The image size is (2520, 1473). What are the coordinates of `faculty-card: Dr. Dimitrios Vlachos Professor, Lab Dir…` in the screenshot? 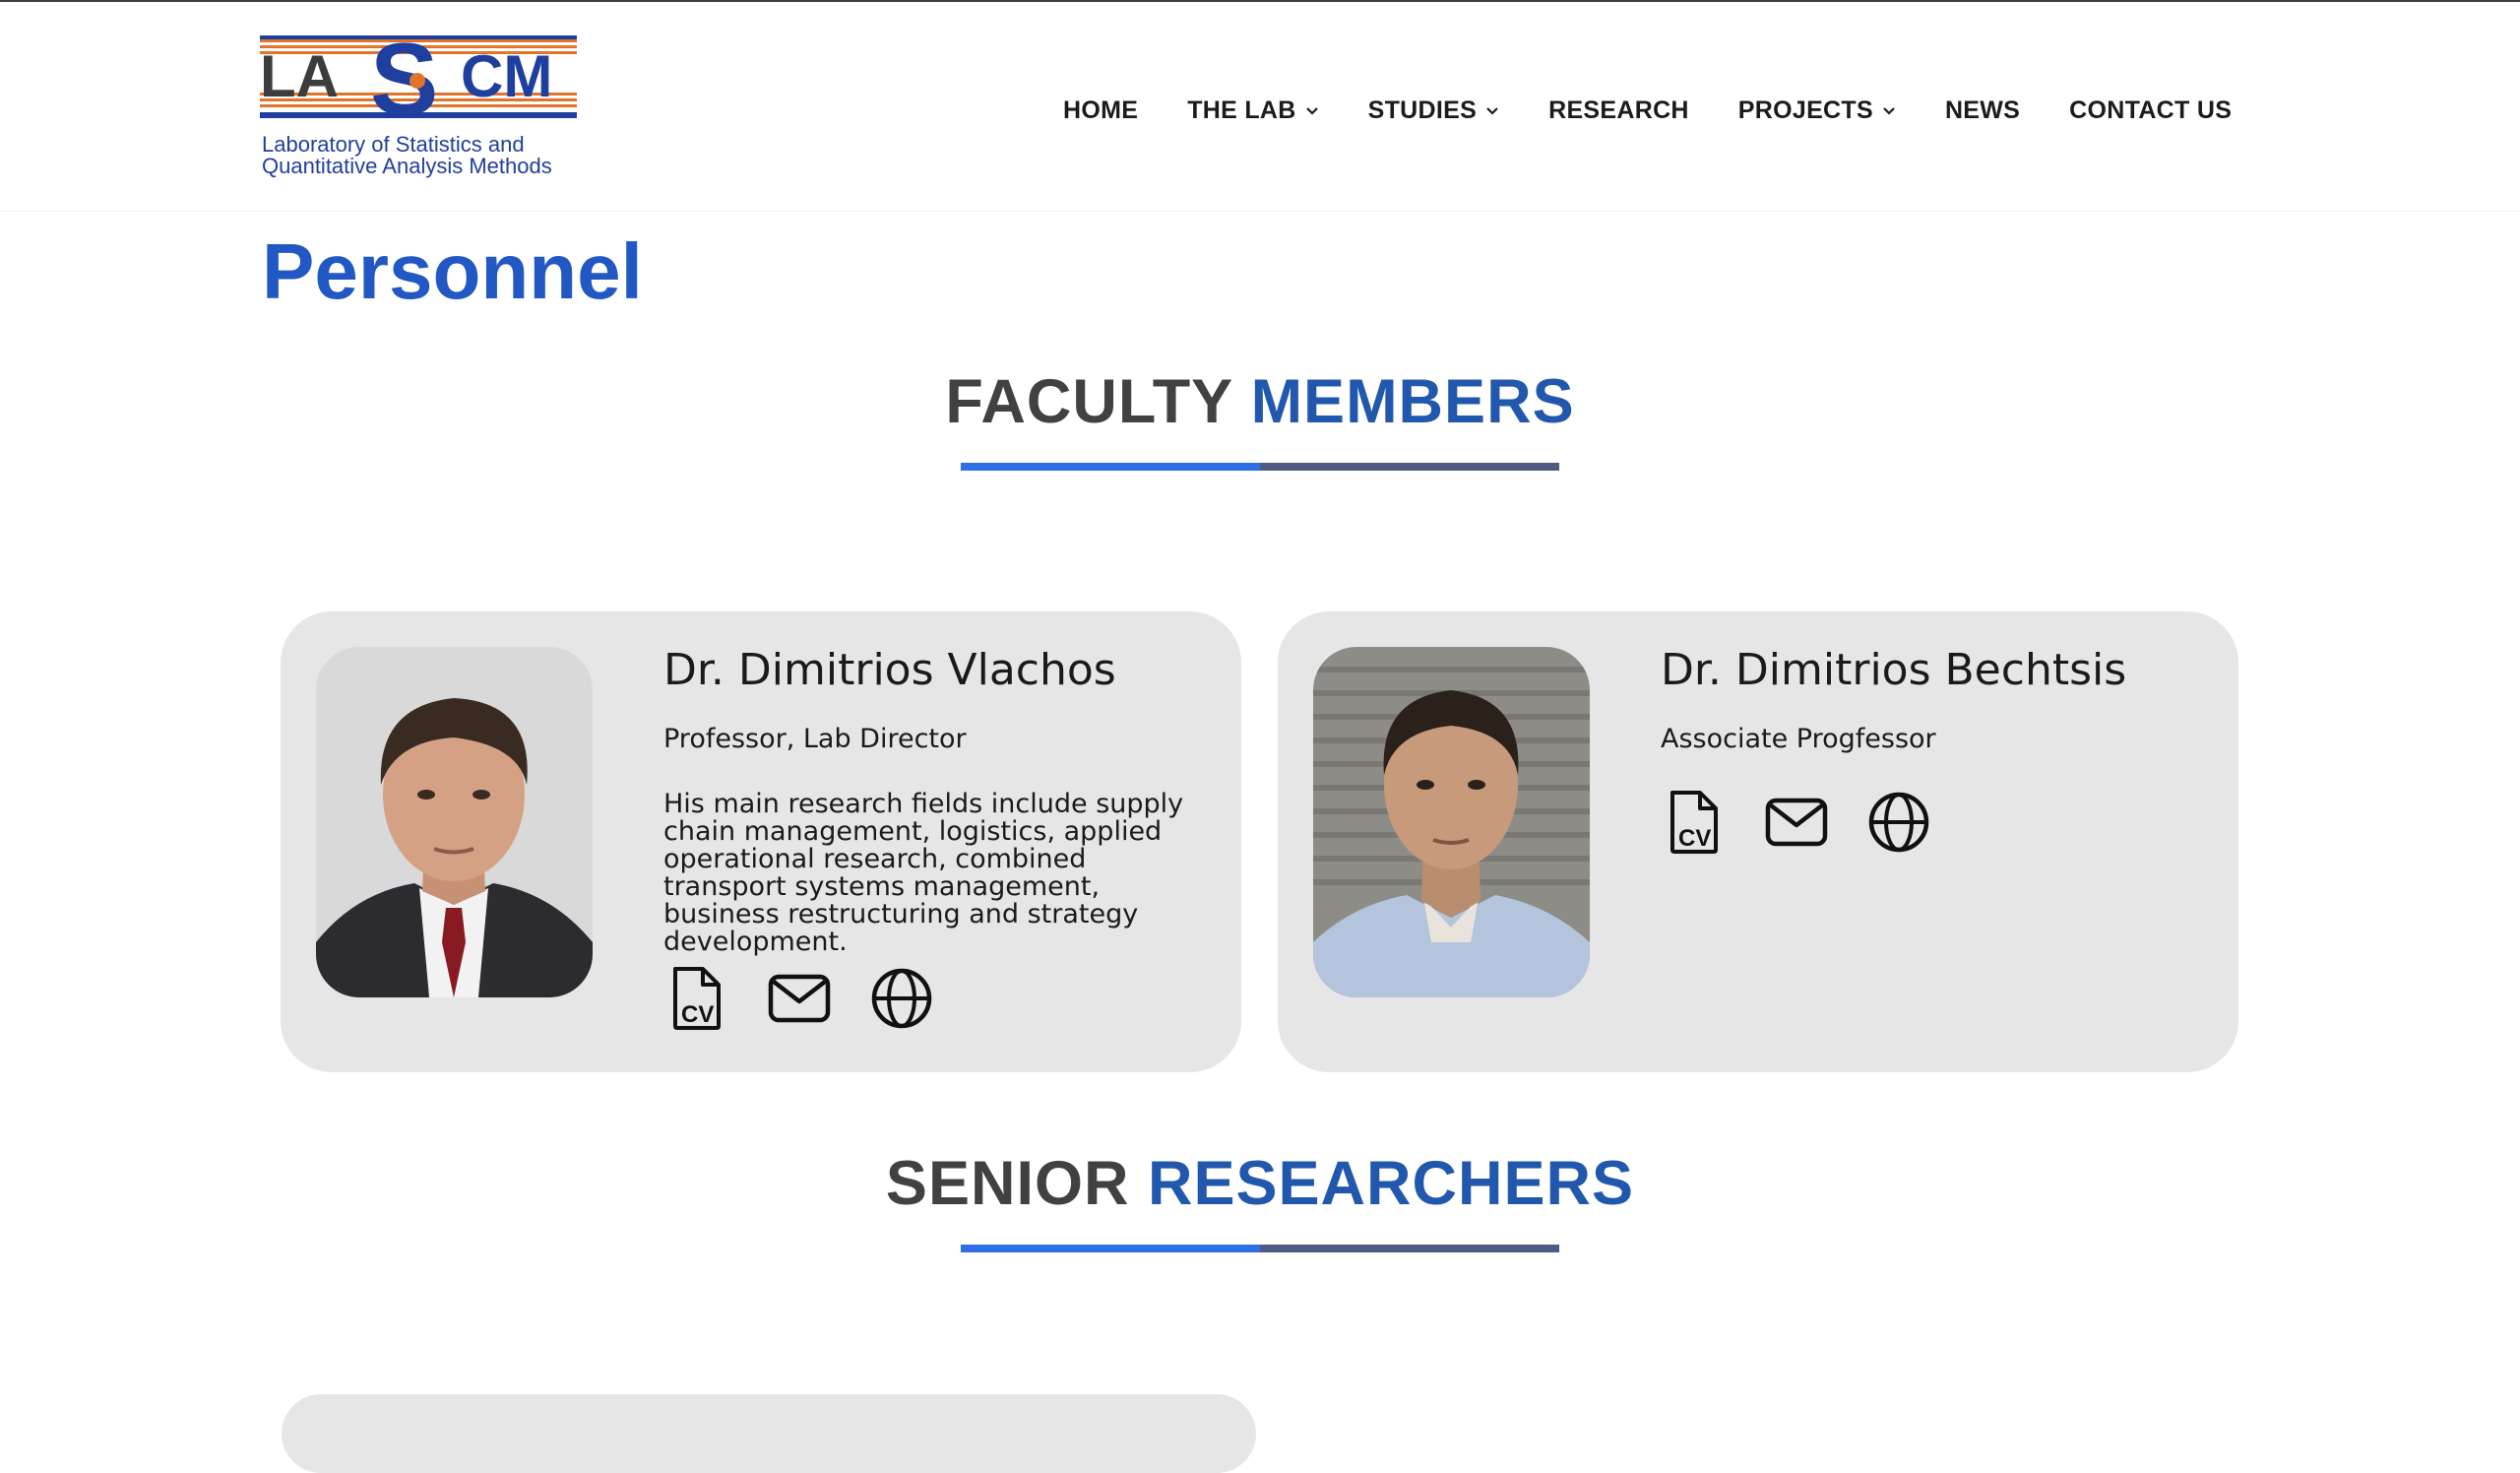 It's located at (761, 841).